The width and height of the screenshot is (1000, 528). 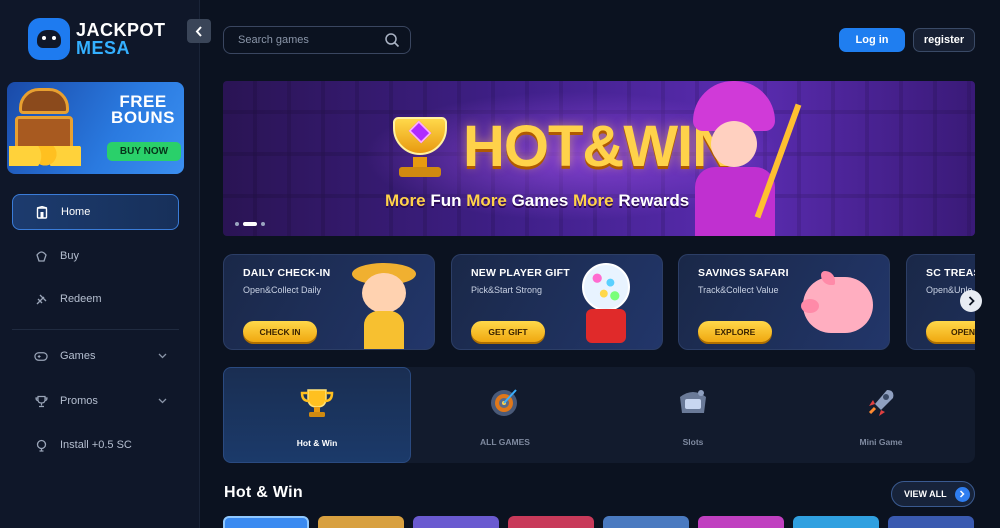 I want to click on explore-button: EXPLORE, so click(x=735, y=331).